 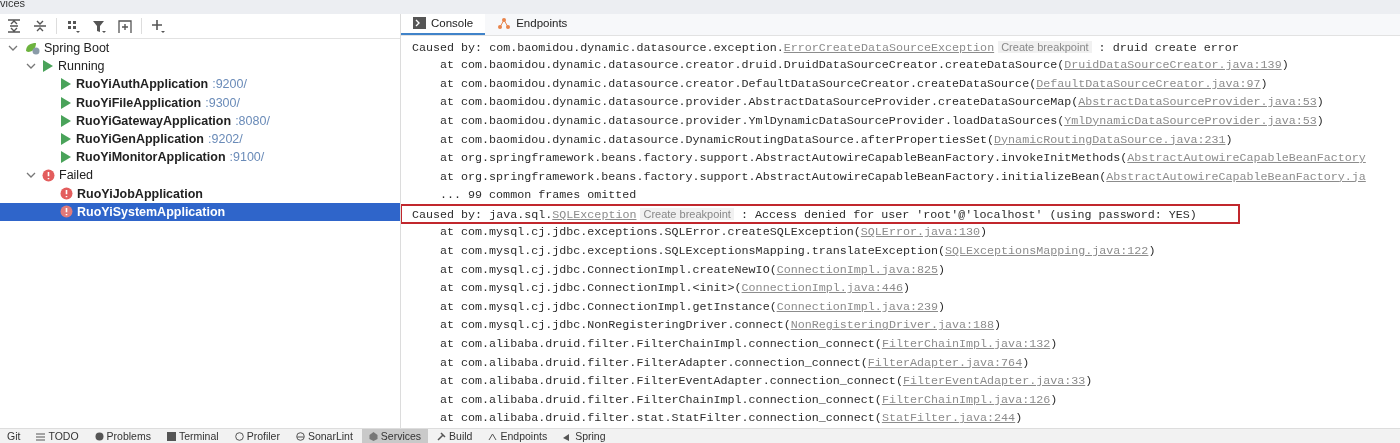 What do you see at coordinates (200, 211) in the screenshot?
I see `tree-item: RuoYiSystemApplication` at bounding box center [200, 211].